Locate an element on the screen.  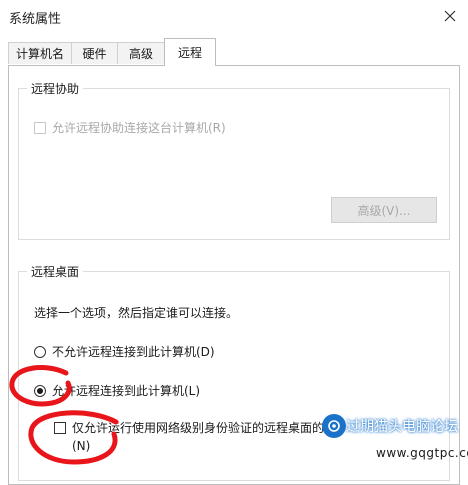
title-bar: 系统属性 is located at coordinates (234, 17).